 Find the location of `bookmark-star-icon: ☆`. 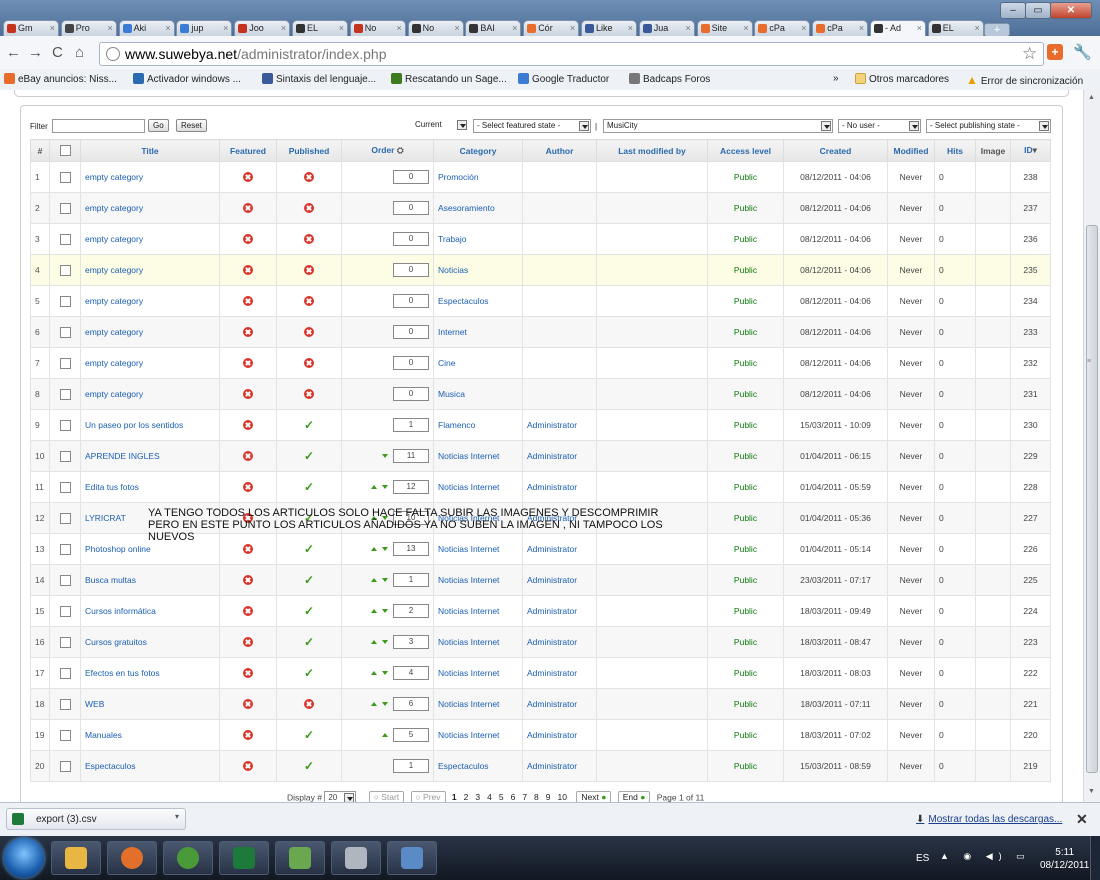

bookmark-star-icon: ☆ is located at coordinates (1029, 54).